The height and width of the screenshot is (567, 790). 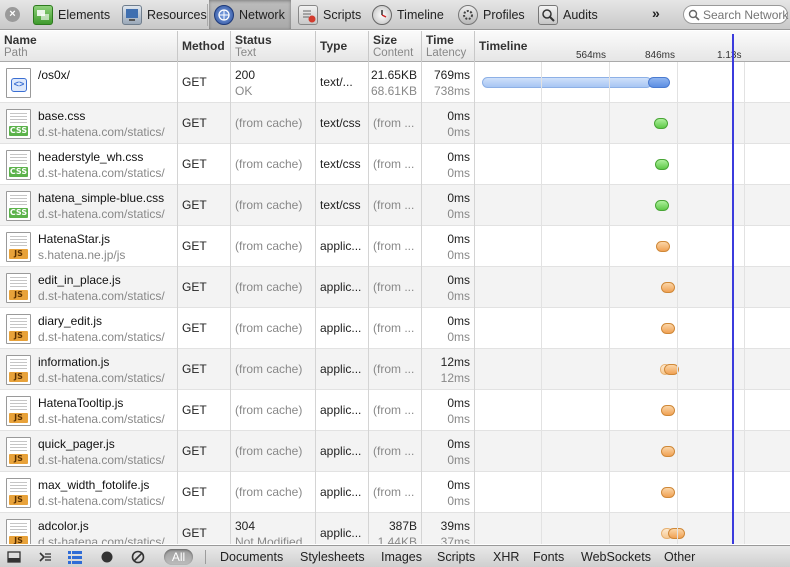 What do you see at coordinates (107, 557) in the screenshot?
I see `record-icon` at bounding box center [107, 557].